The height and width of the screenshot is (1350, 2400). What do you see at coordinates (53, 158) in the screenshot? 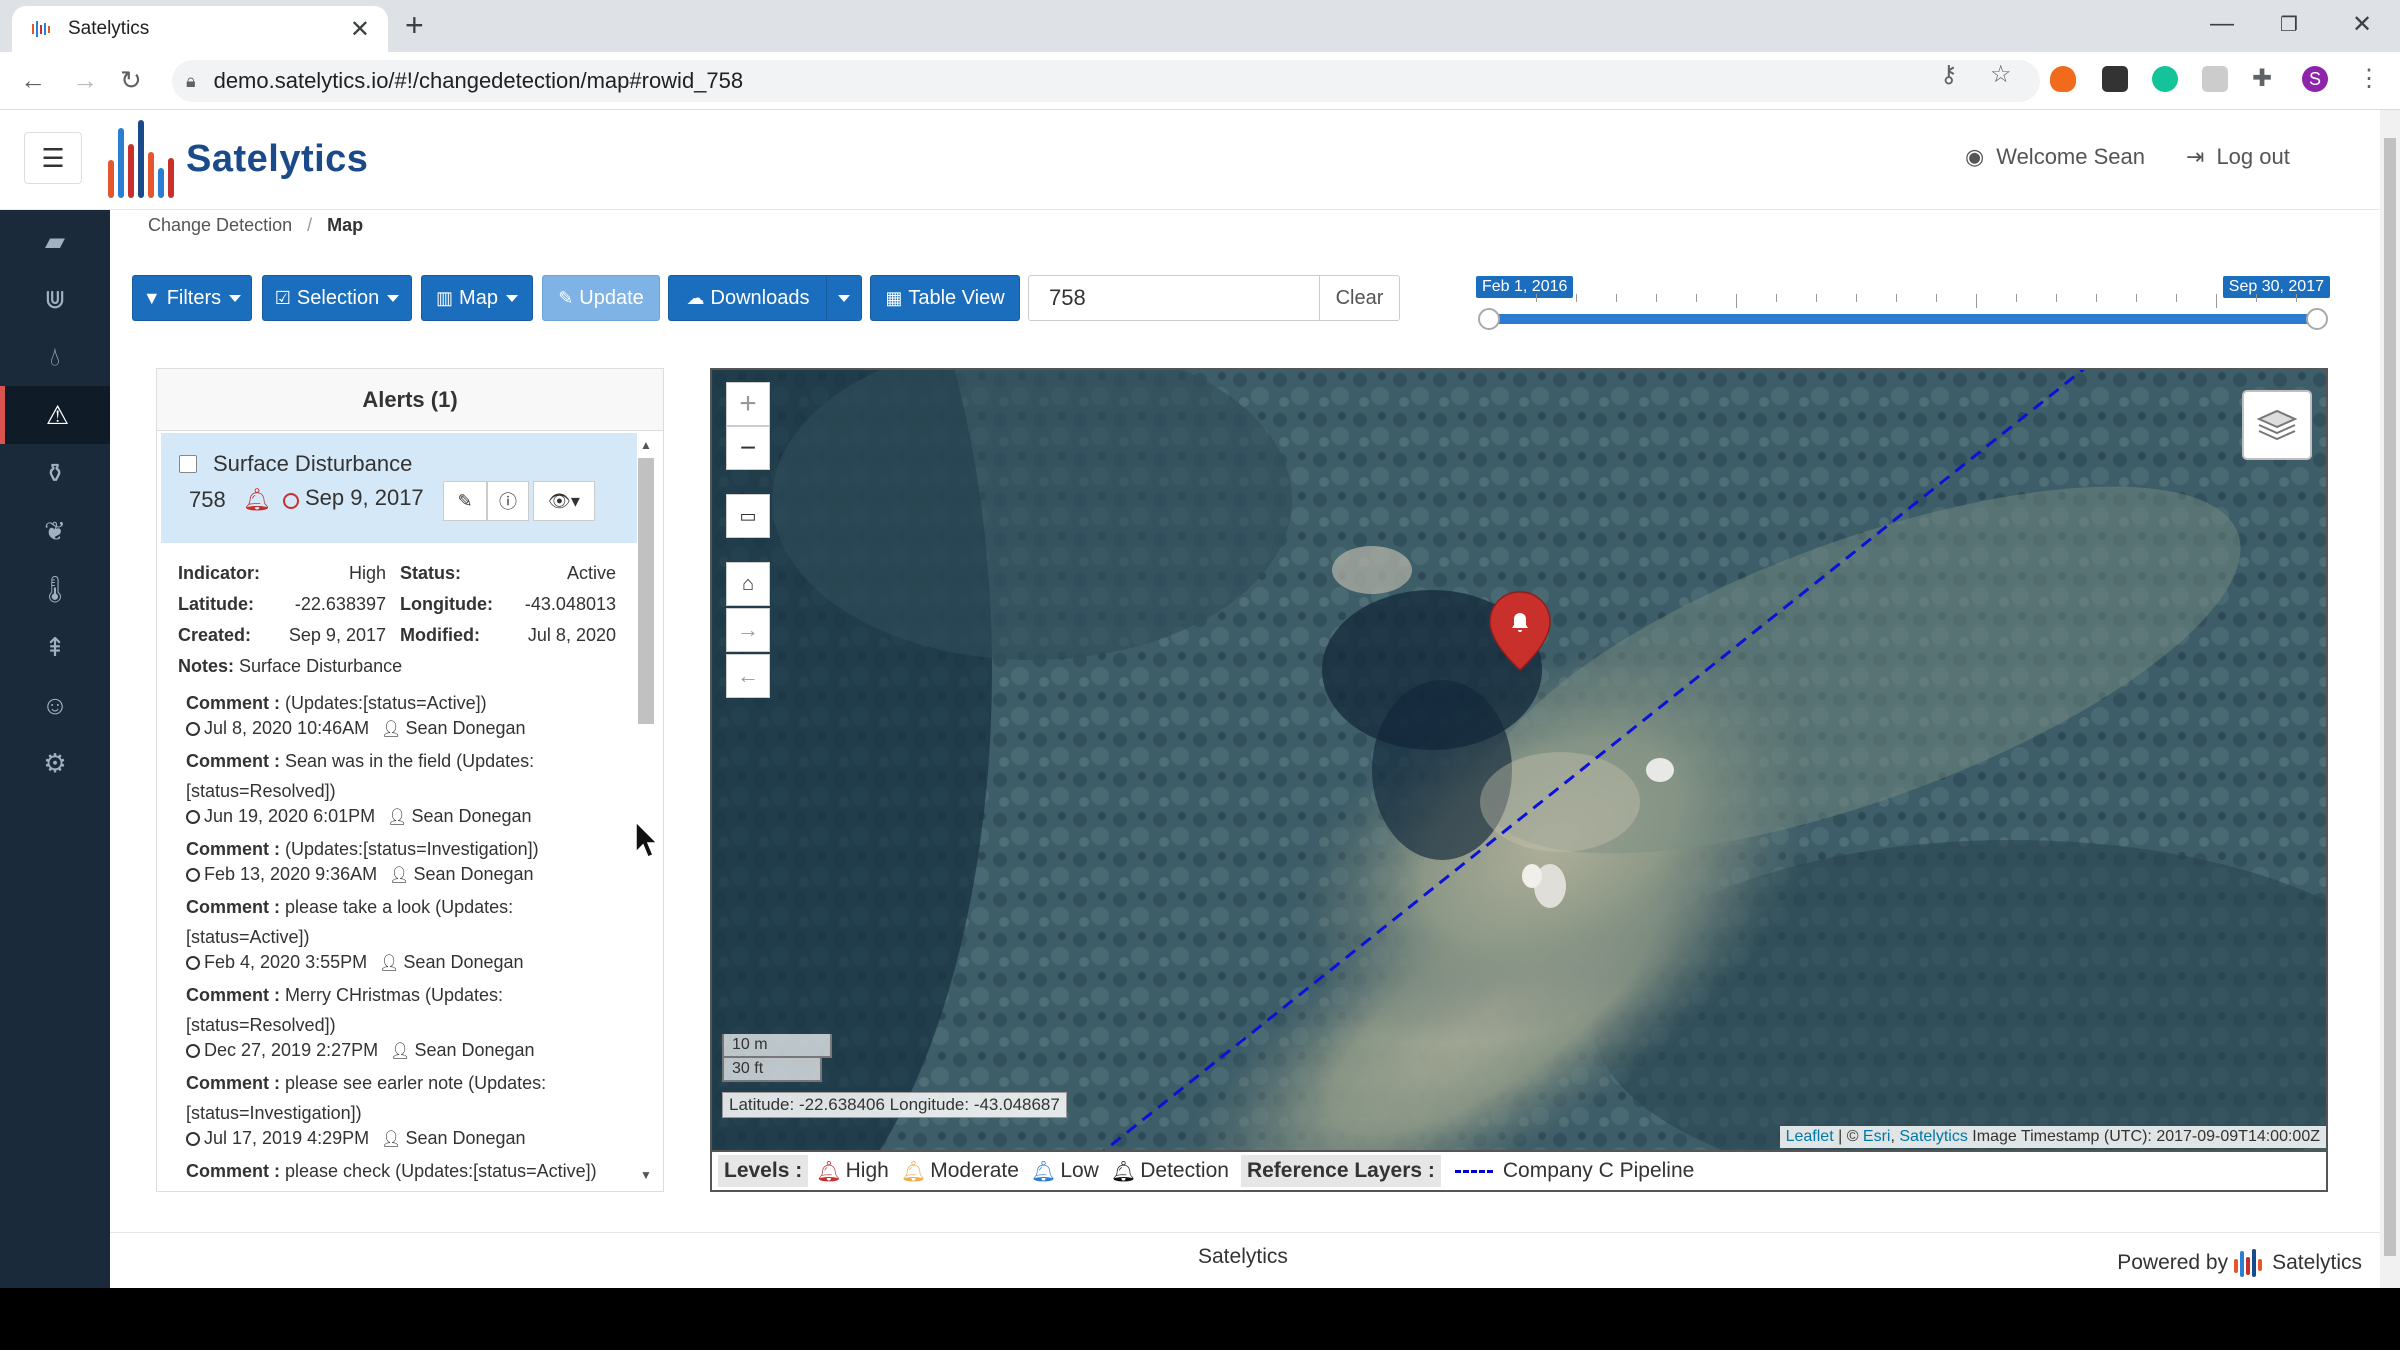
I see `hamburger-menu-icon: ☰` at bounding box center [53, 158].